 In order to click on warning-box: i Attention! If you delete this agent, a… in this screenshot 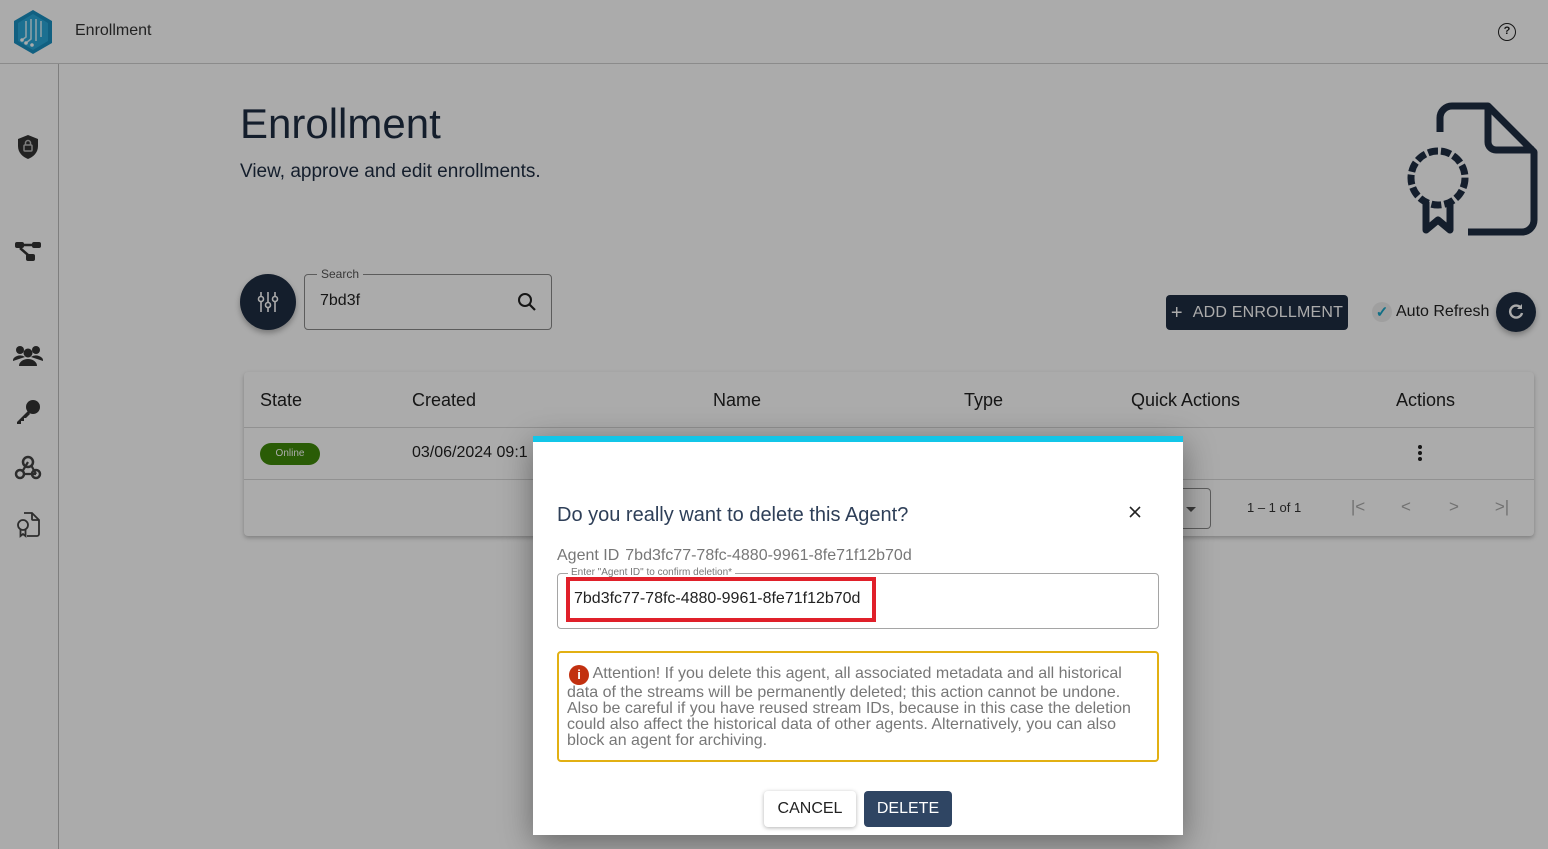, I will do `click(858, 706)`.